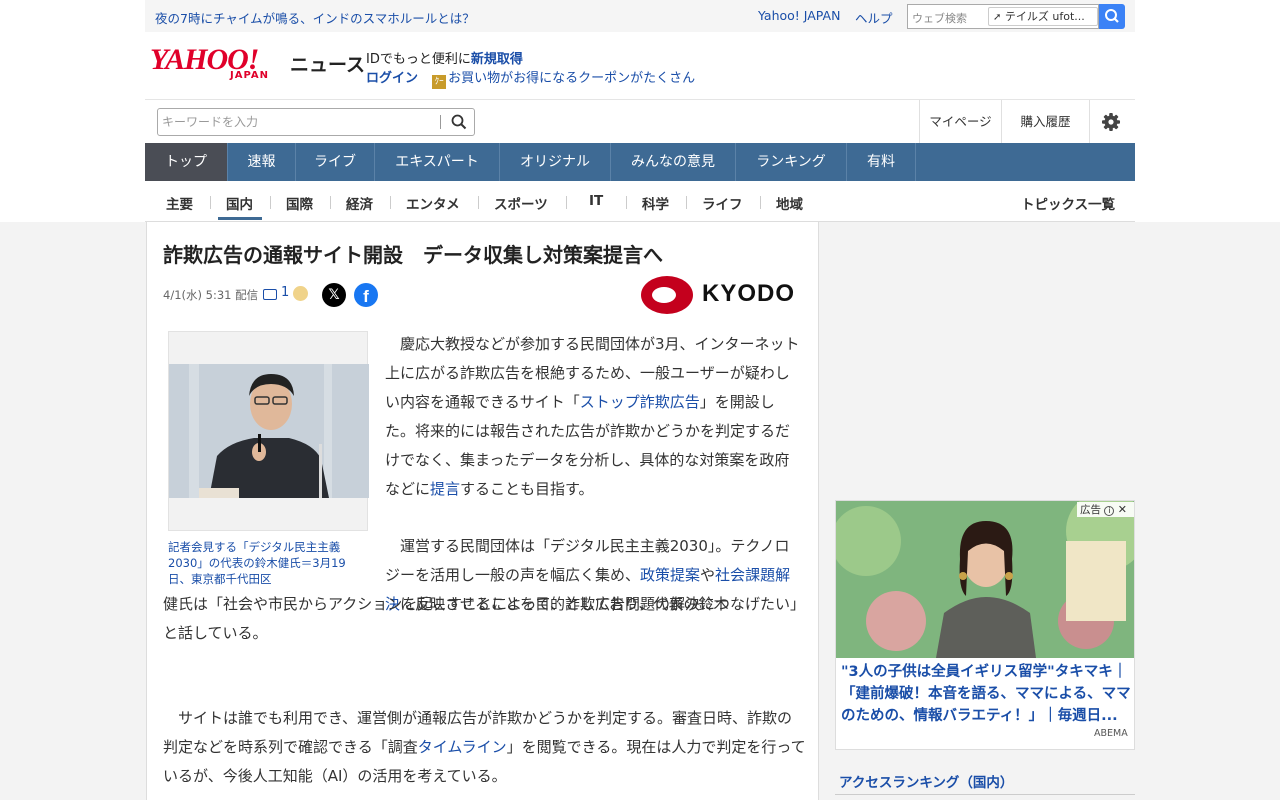  I want to click on access-ranking-title: アクセスランキング（国内）, so click(926, 783).